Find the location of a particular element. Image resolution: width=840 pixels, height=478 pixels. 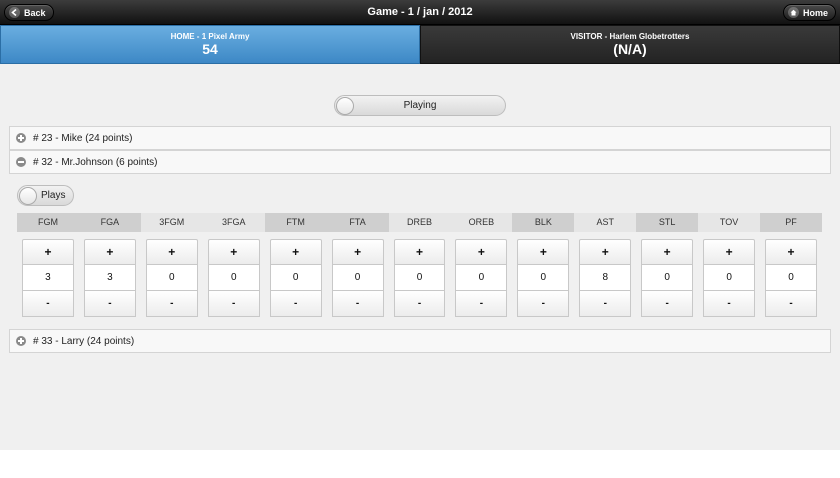

plays-toggle: Plays is located at coordinates (45, 195).